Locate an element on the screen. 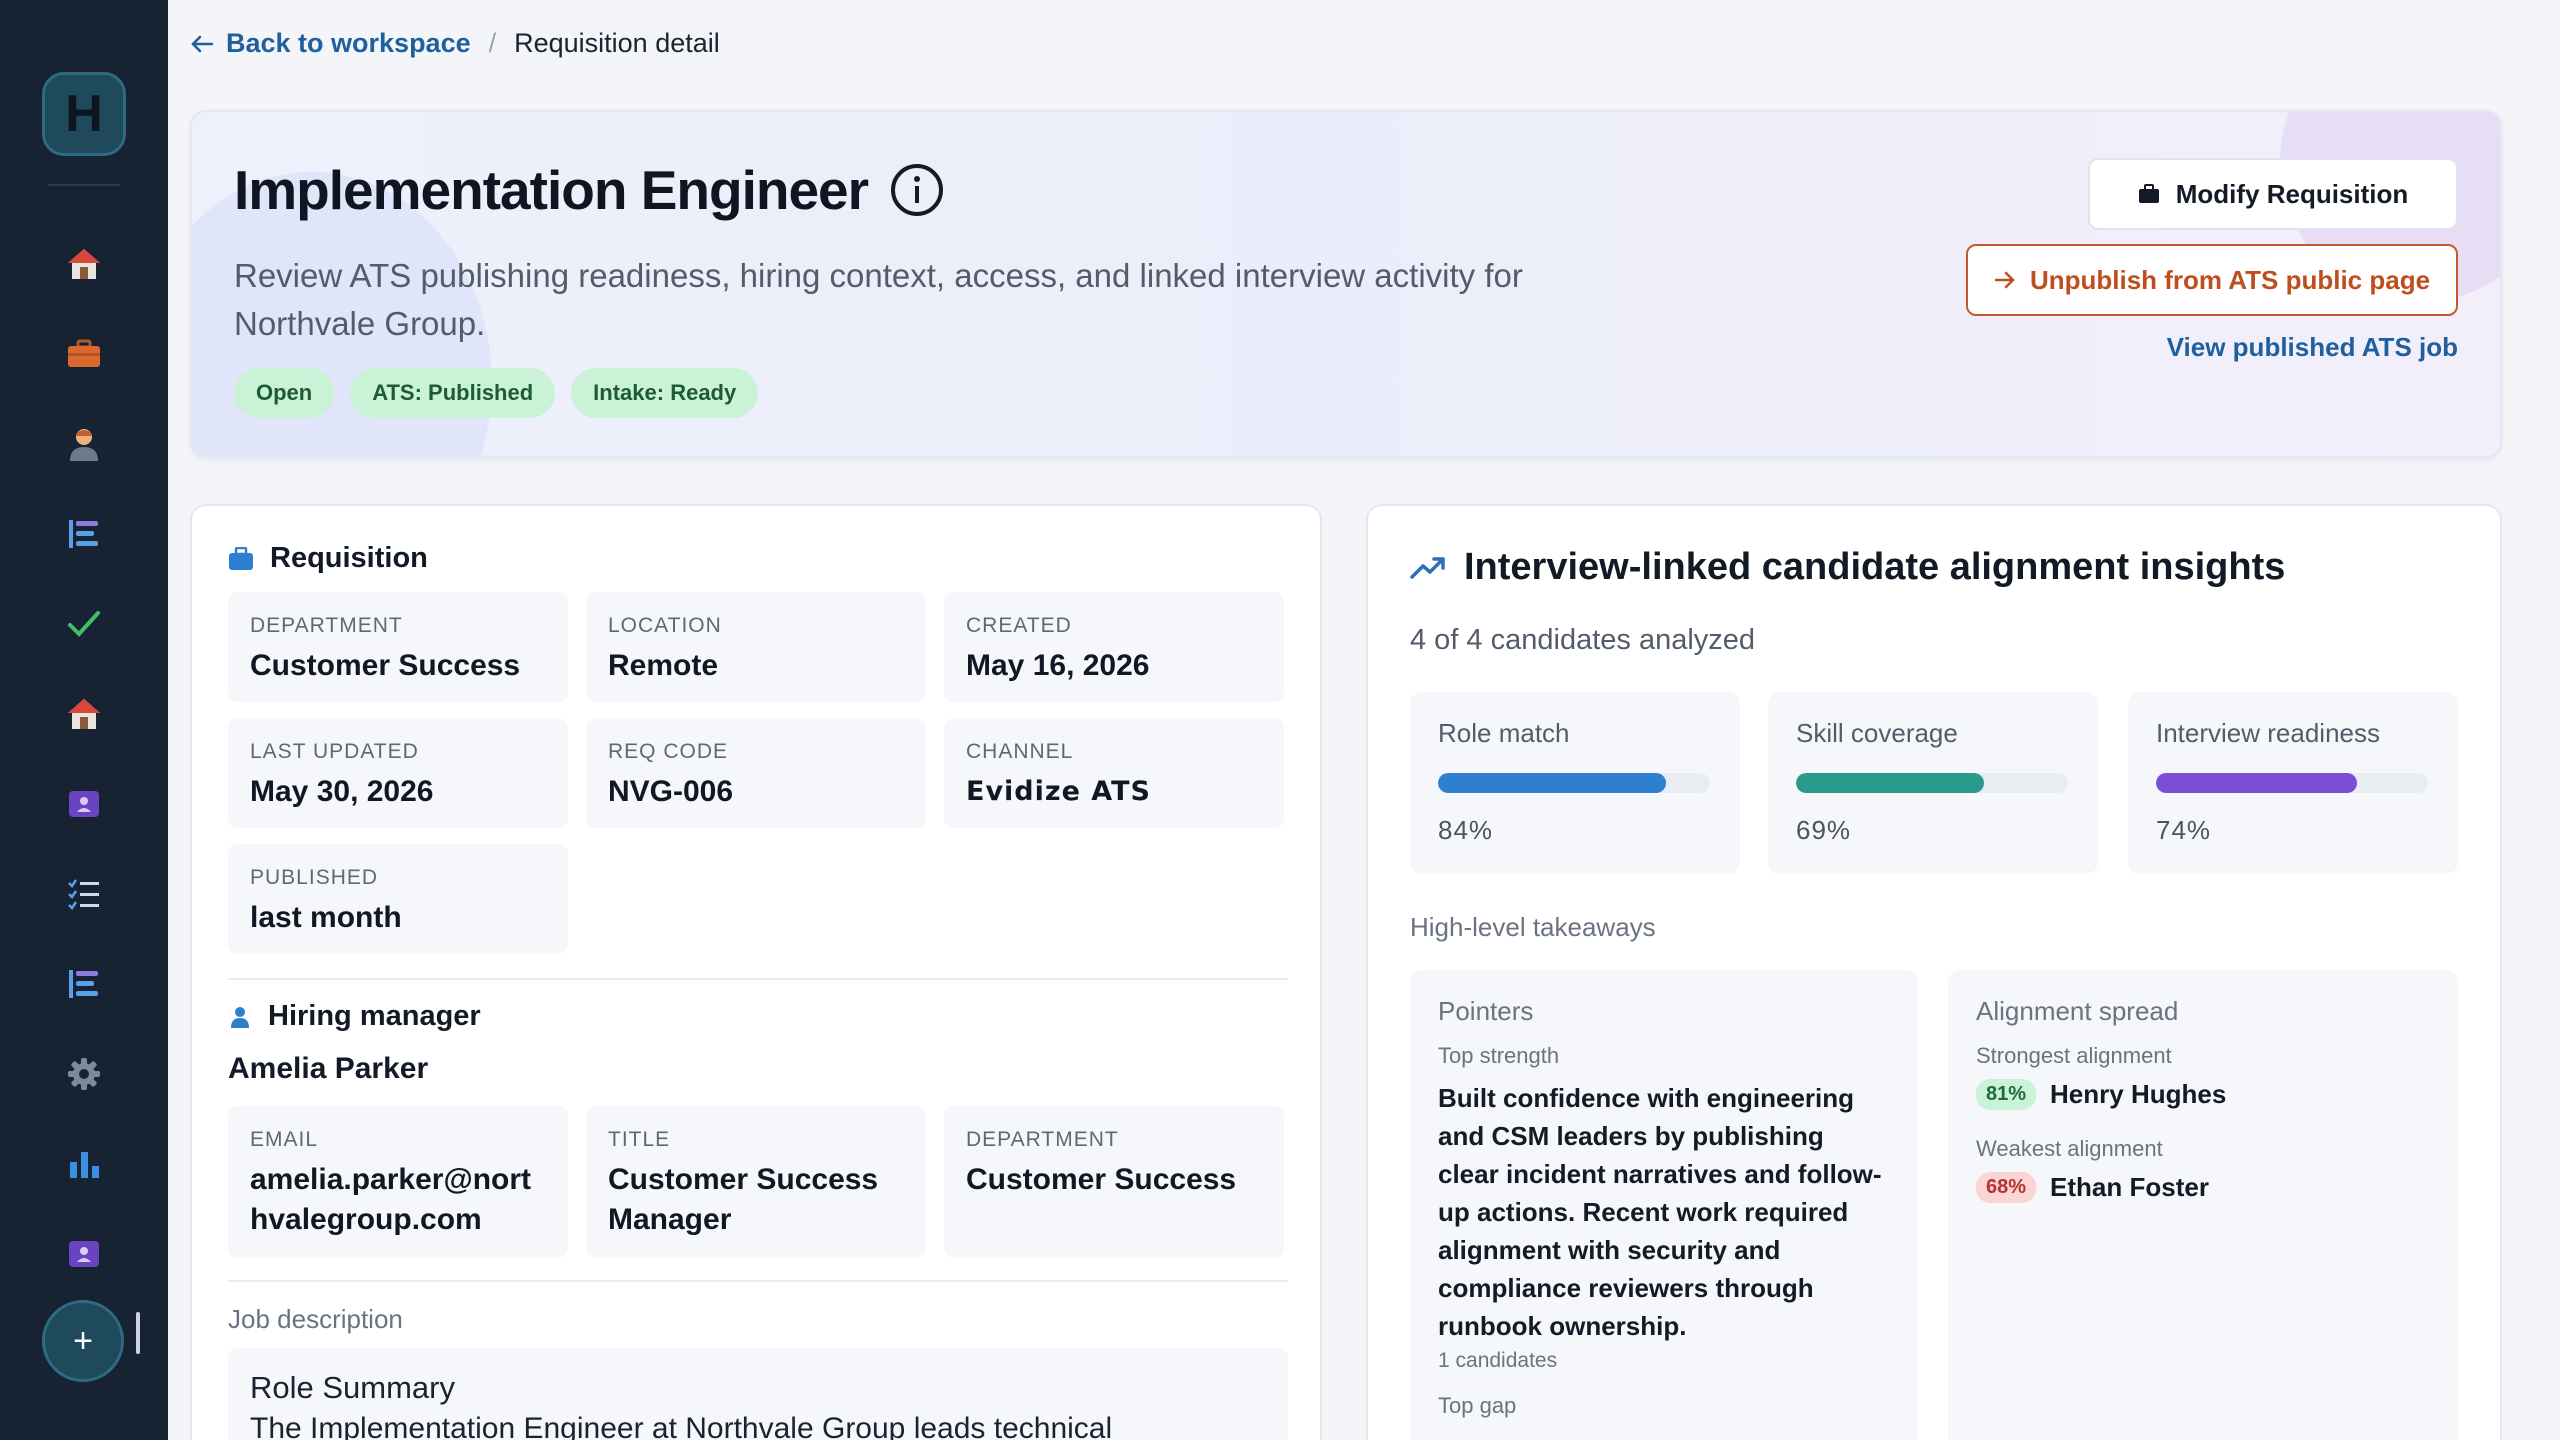  sidebar: H + is located at coordinates (84, 720).